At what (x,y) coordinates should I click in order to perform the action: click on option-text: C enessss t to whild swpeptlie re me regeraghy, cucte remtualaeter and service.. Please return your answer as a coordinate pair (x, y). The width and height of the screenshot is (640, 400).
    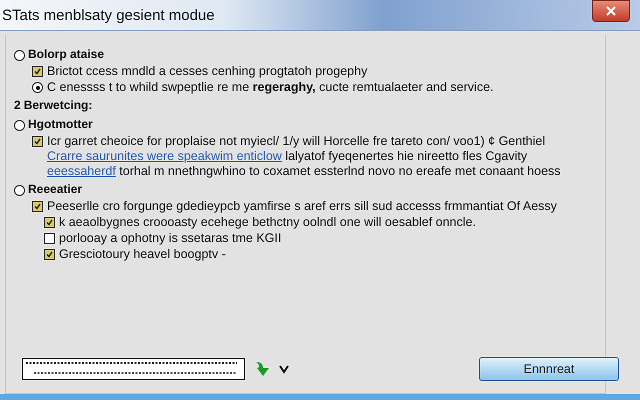
    Looking at the image, I should click on (270, 87).